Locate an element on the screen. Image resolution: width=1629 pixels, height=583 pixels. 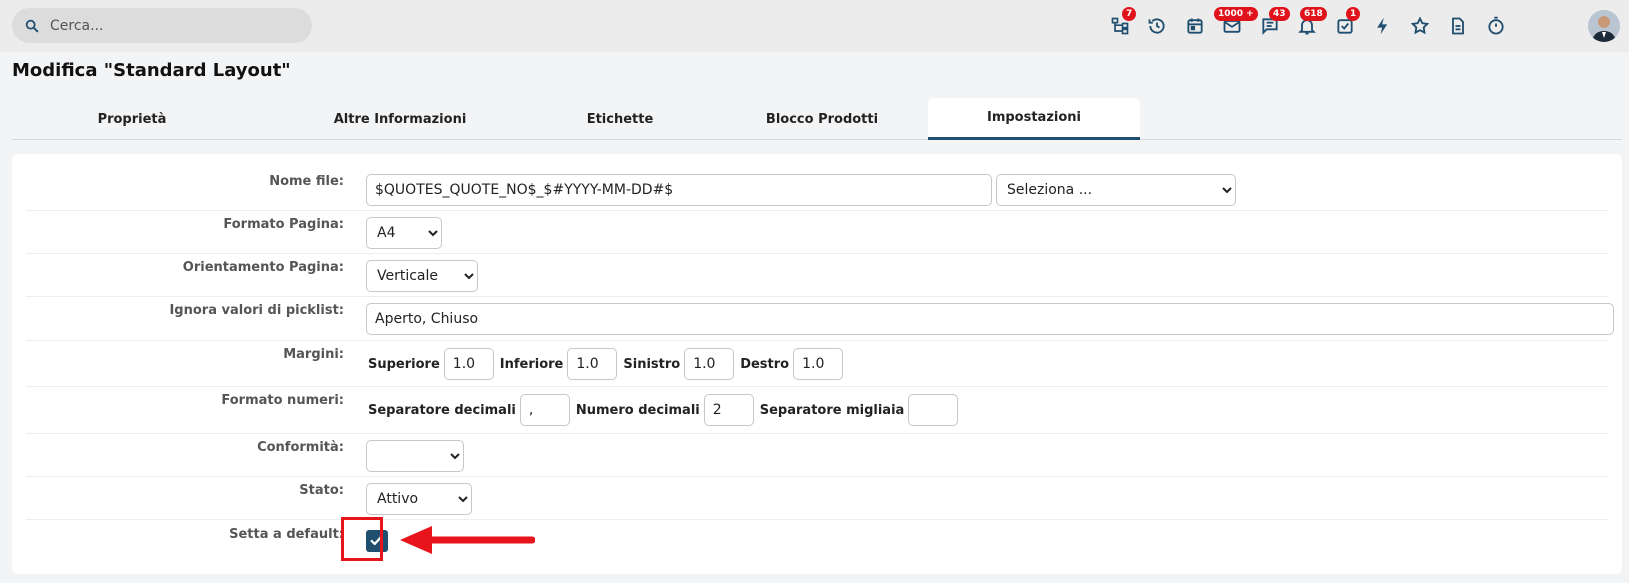
nome-file-input is located at coordinates (679, 190).